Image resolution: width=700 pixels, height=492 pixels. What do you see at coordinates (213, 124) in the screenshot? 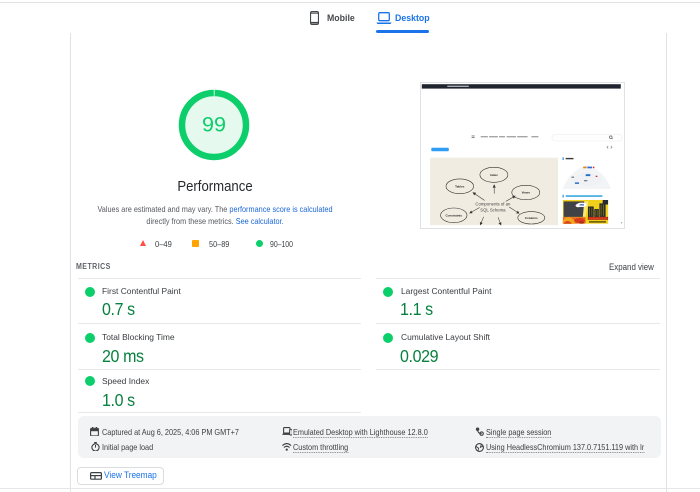
I see `svg-text: 99` at bounding box center [213, 124].